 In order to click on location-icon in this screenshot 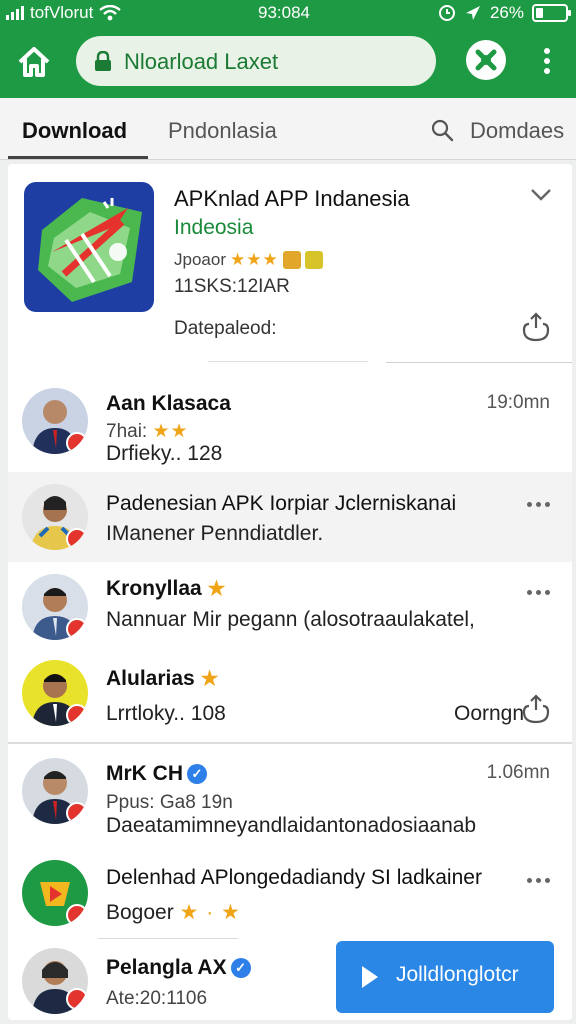, I will do `click(472, 13)`.